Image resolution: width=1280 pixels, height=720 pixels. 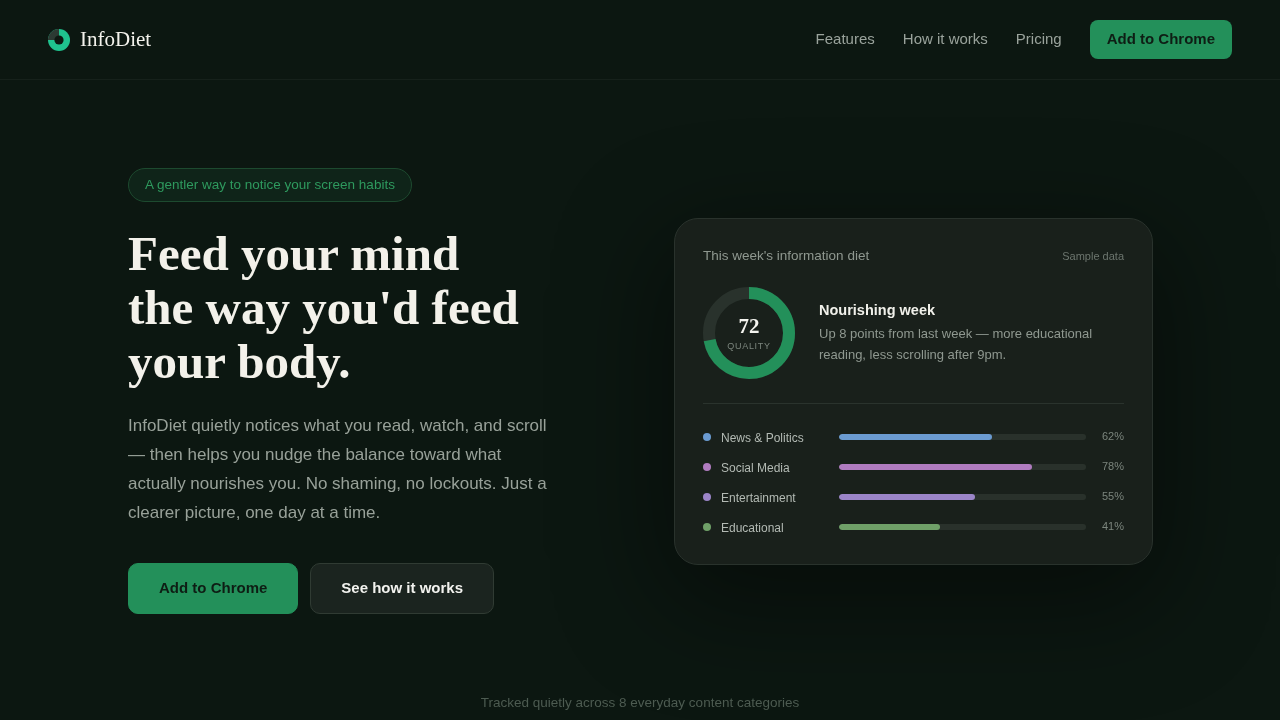 What do you see at coordinates (1112, 467) in the screenshot?
I see `category-percent: 78%` at bounding box center [1112, 467].